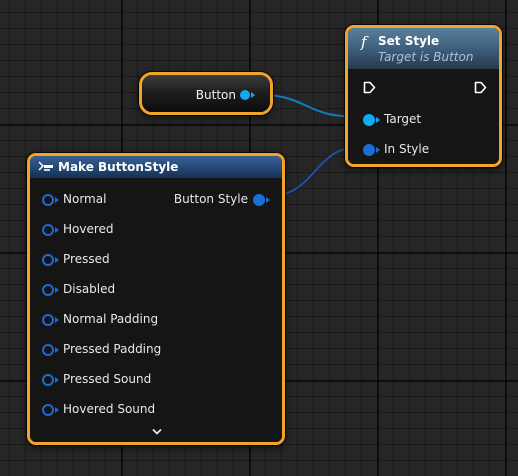 This screenshot has height=476, width=518. Describe the element at coordinates (369, 120) in the screenshot. I see `target-pin-icon` at that location.